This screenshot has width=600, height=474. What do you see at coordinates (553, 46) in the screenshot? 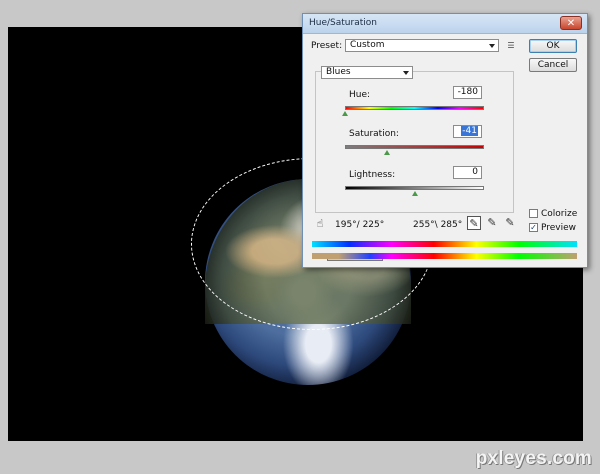
I see `ok-button: OK` at bounding box center [553, 46].